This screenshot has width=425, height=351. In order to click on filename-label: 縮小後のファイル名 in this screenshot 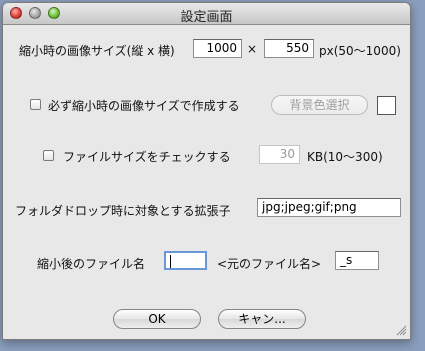, I will do `click(91, 264)`.